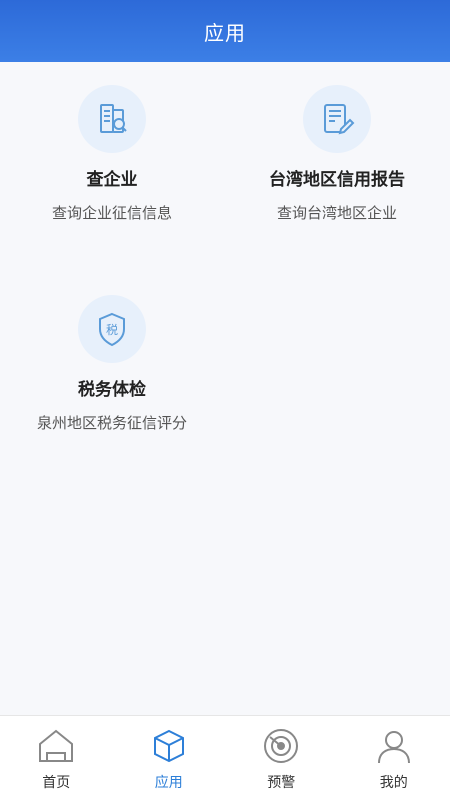 Image resolution: width=450 pixels, height=800 pixels. I want to click on app-name: 台湾地区信用报告, so click(337, 180).